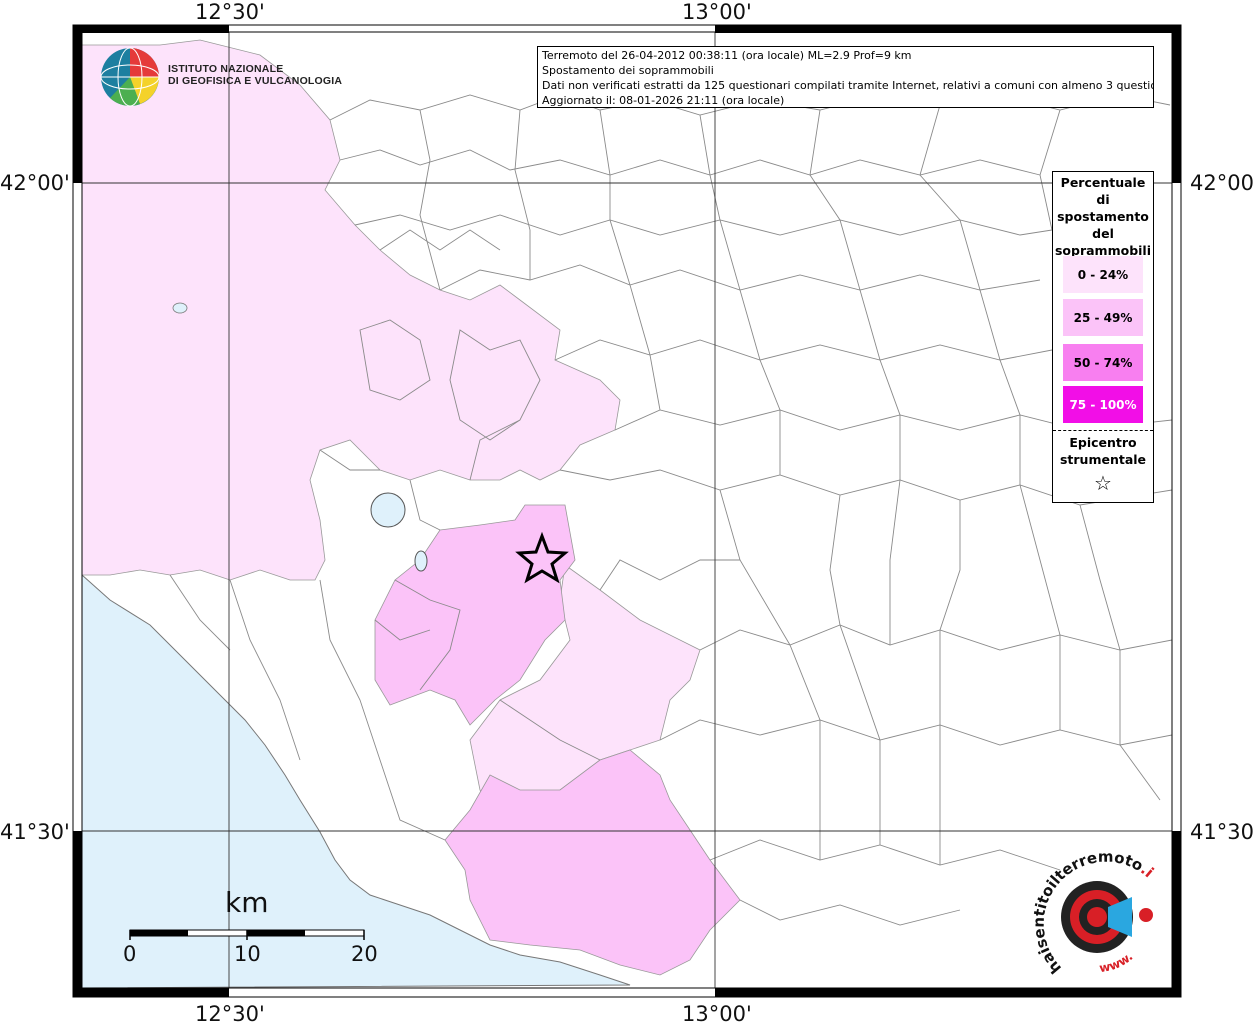 The image size is (1255, 1026). I want to click on badge-www-text: www., so click(1116, 962).